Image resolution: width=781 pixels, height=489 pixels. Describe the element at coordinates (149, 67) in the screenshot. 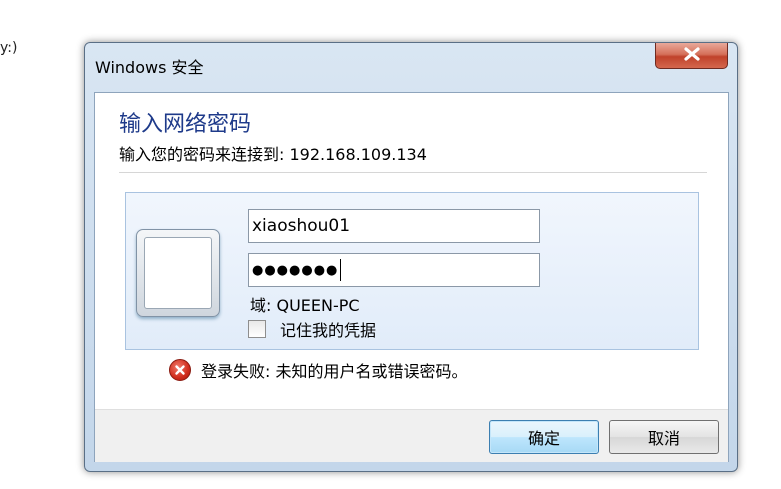

I see `dialog-title: Windows 安全` at that location.